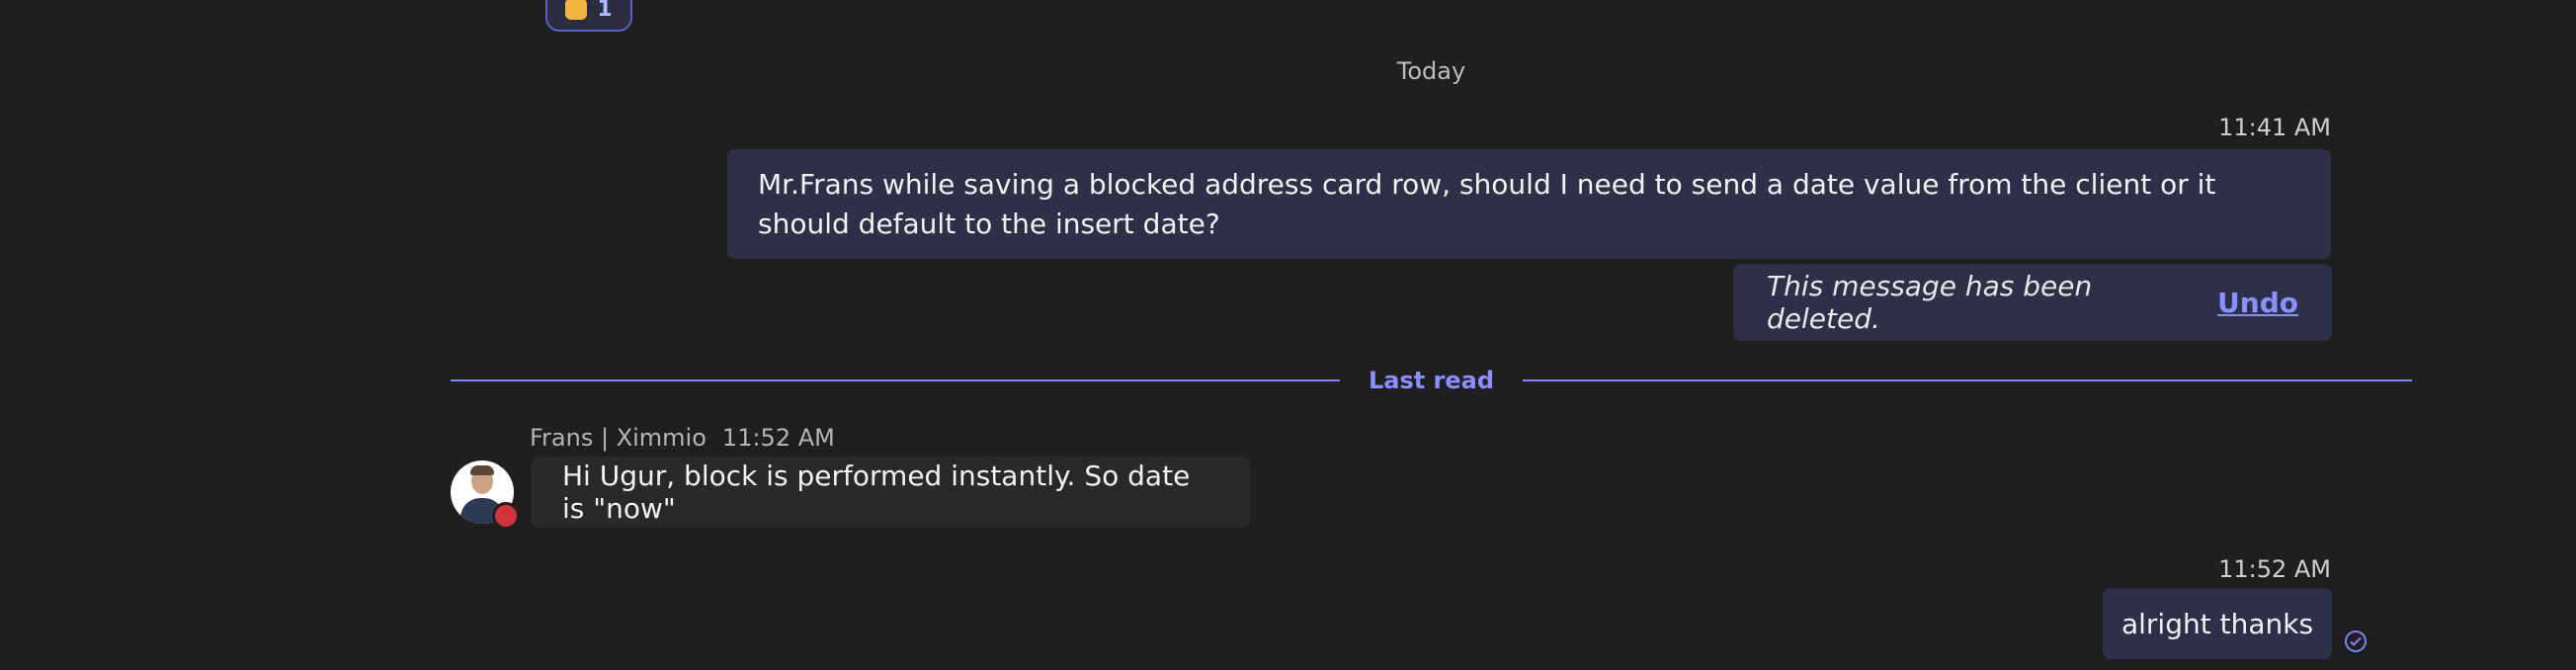 The width and height of the screenshot is (2576, 670). I want to click on reaction-chip: 1, so click(588, 16).